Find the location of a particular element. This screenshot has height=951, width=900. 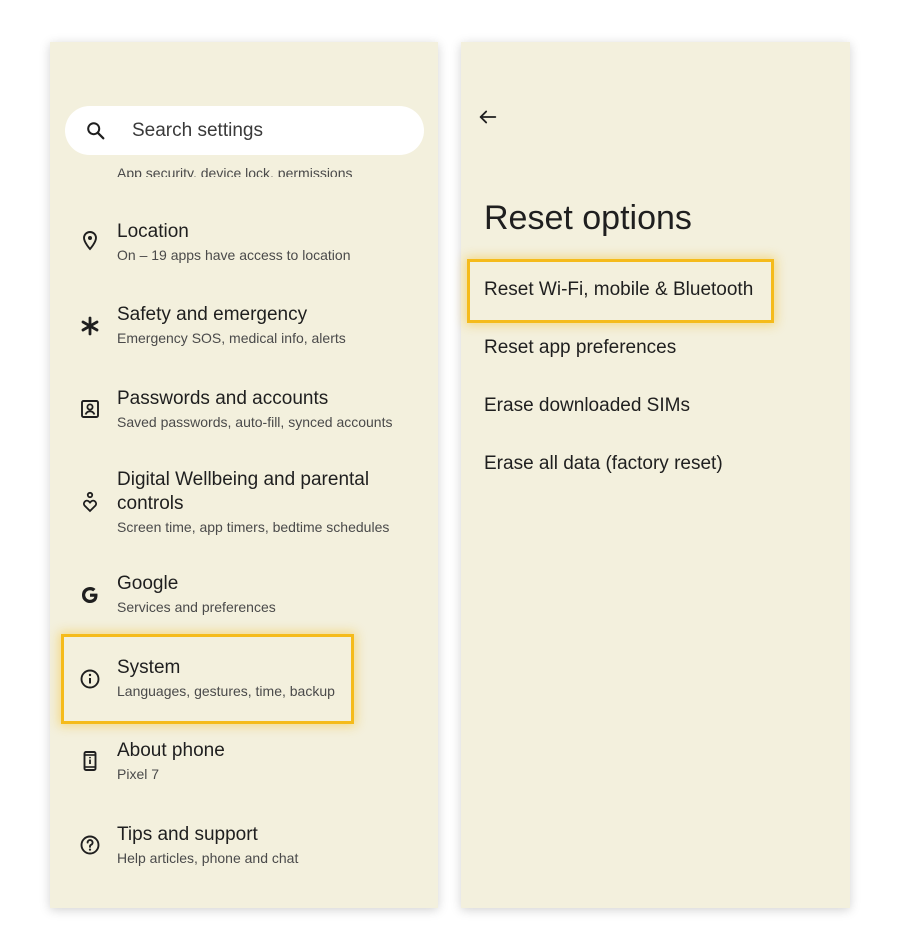

search-icon is located at coordinates (96, 131).